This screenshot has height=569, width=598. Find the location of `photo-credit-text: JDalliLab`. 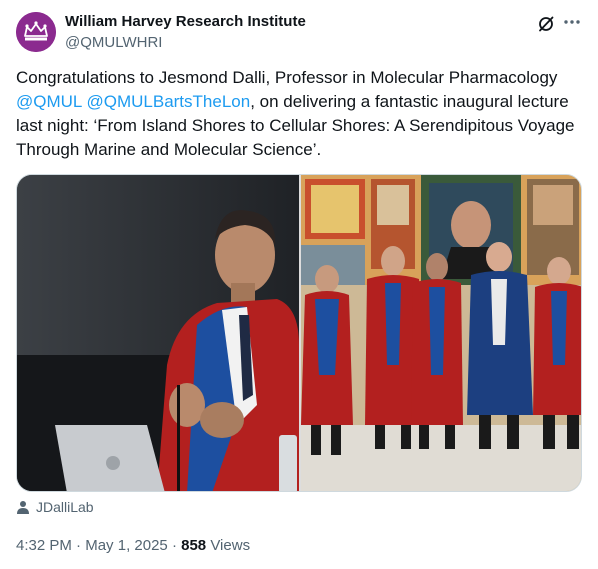

photo-credit-text: JDalliLab is located at coordinates (65, 507).